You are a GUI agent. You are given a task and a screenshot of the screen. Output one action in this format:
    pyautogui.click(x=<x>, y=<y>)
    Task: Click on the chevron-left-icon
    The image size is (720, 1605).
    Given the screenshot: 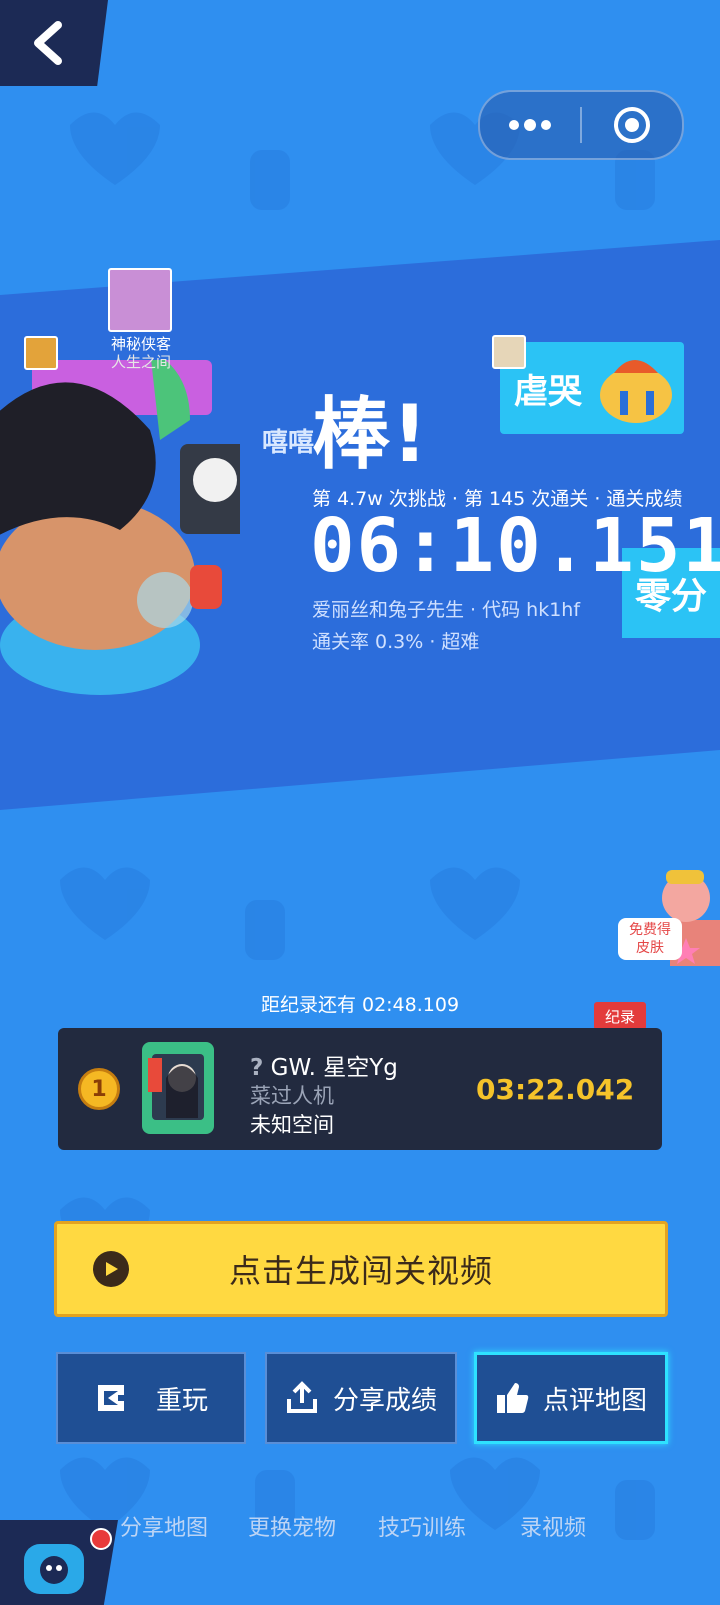 What is the action you would take?
    pyautogui.click(x=48, y=43)
    